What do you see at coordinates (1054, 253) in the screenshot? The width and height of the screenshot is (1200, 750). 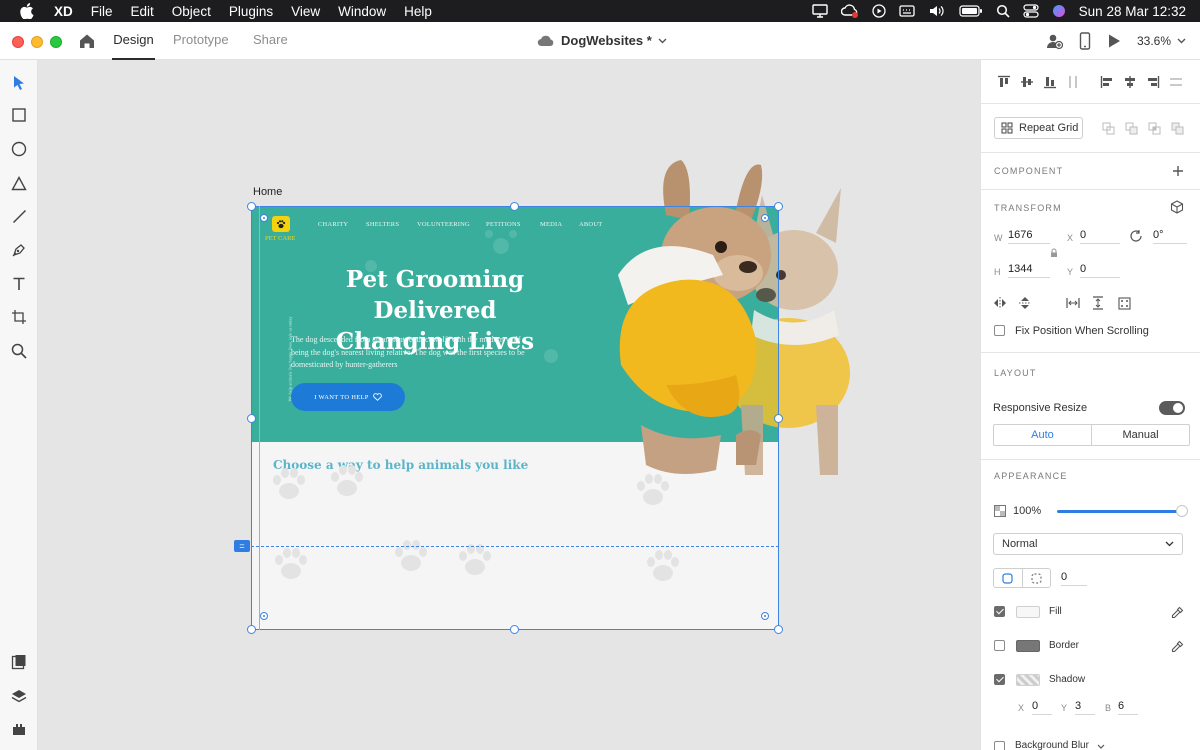 I see `lock-aspect-icon` at bounding box center [1054, 253].